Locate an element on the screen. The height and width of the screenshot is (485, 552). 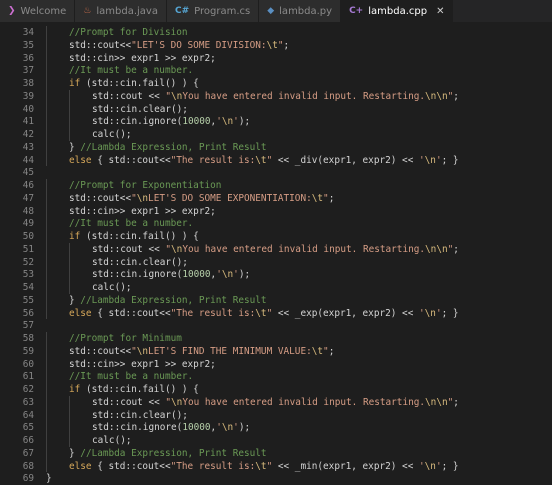
tab-lambda-java: ♨ lambda.java is located at coordinates (121, 11).